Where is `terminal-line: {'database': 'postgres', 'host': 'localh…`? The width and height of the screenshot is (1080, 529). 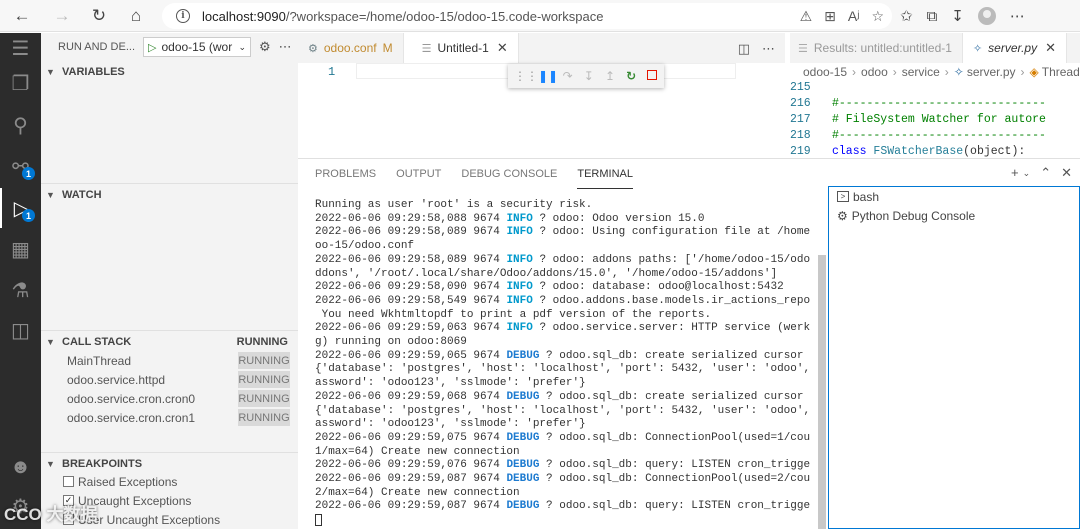 terminal-line: {'database': 'postgres', 'host': 'localh… is located at coordinates (562, 410).